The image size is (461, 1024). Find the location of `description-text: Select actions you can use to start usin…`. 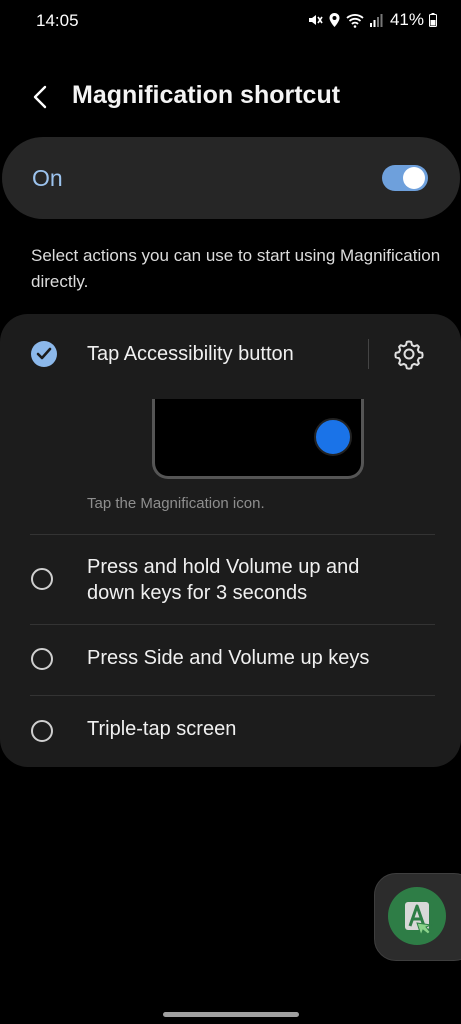

description-text: Select actions you can use to start usin… is located at coordinates (236, 268).